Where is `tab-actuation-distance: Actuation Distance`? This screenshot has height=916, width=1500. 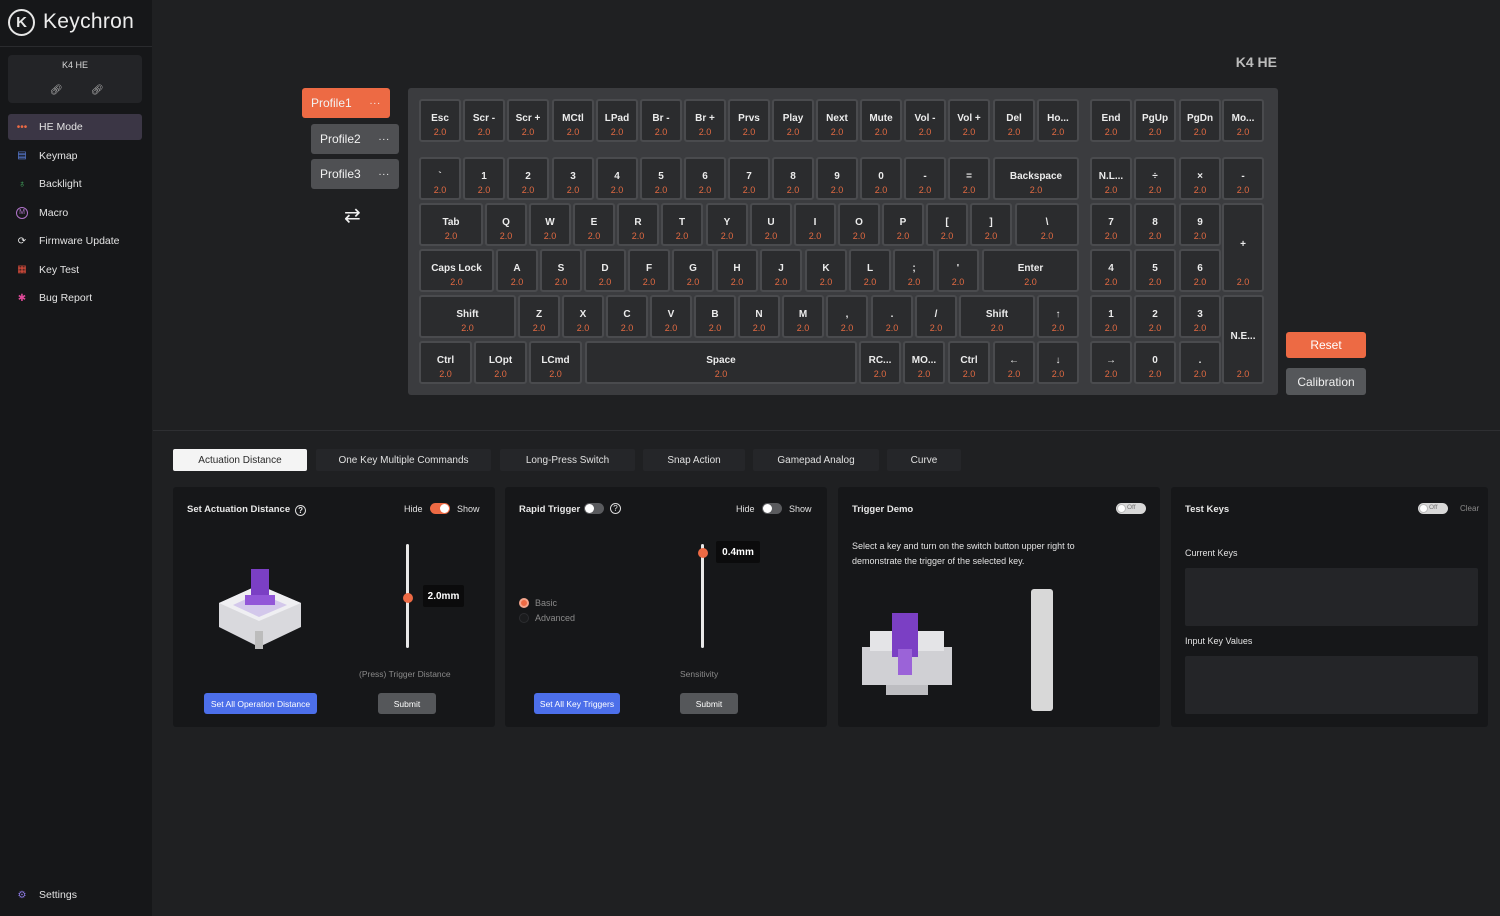
tab-actuation-distance: Actuation Distance is located at coordinates (240, 460).